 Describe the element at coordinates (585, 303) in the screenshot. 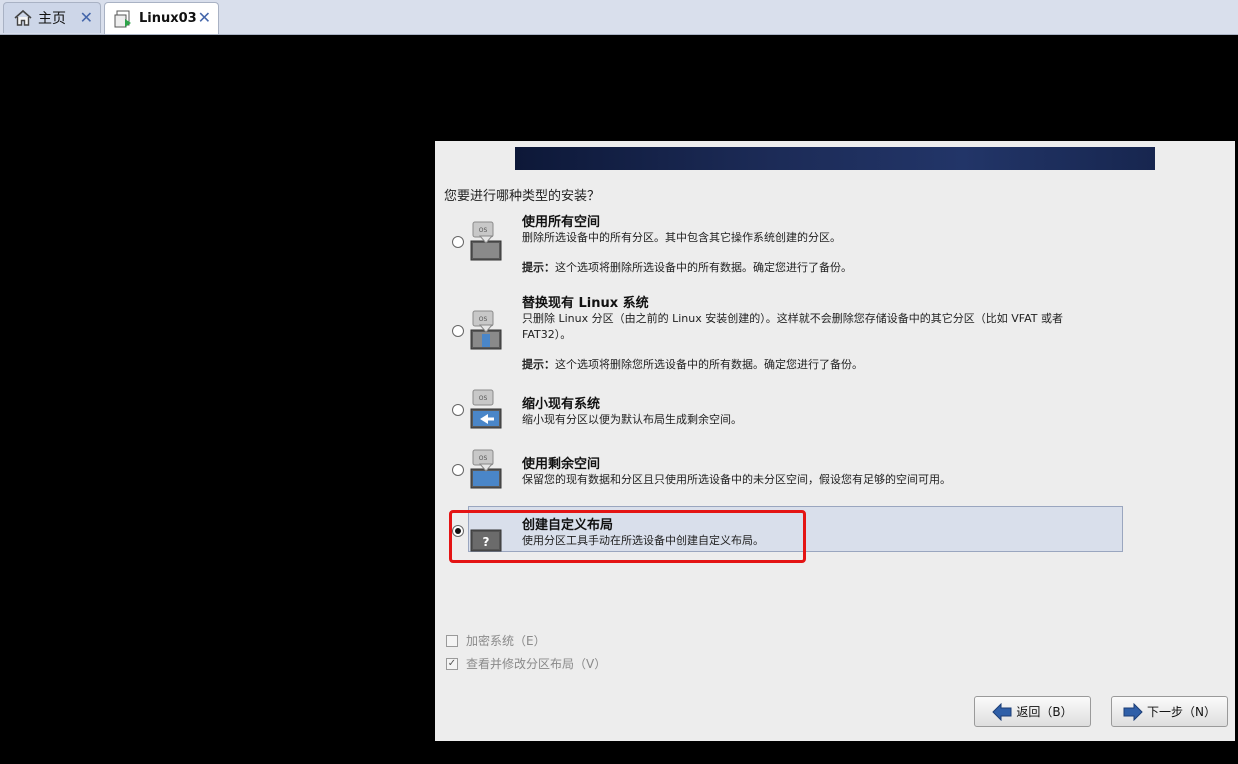

I see `option-title: 替换现有 Linux 系统` at that location.